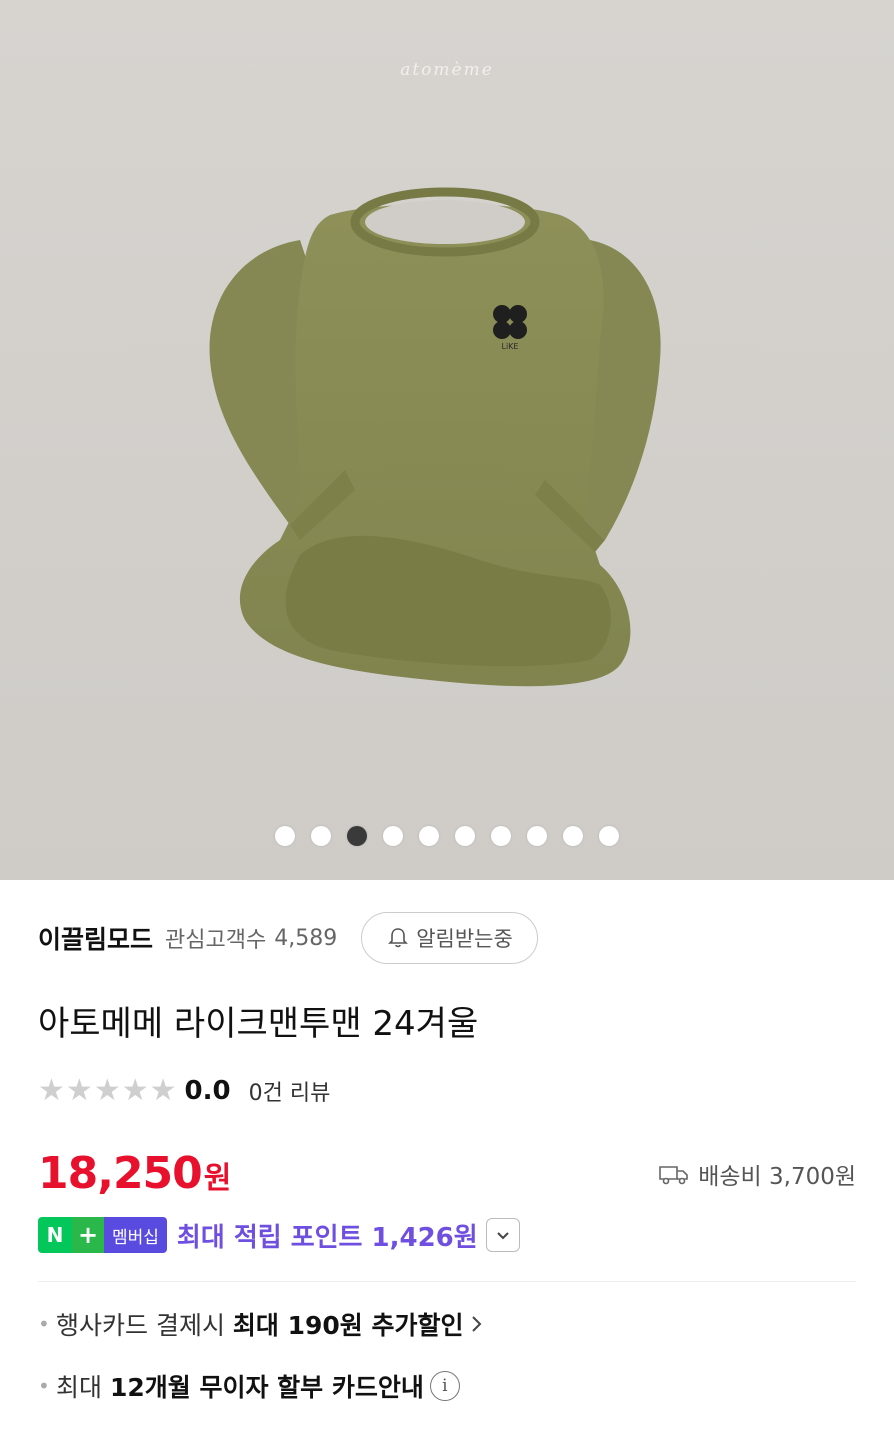 The height and width of the screenshot is (1440, 894). Describe the element at coordinates (207, 1091) in the screenshot. I see `rating-value: 0.0` at that location.